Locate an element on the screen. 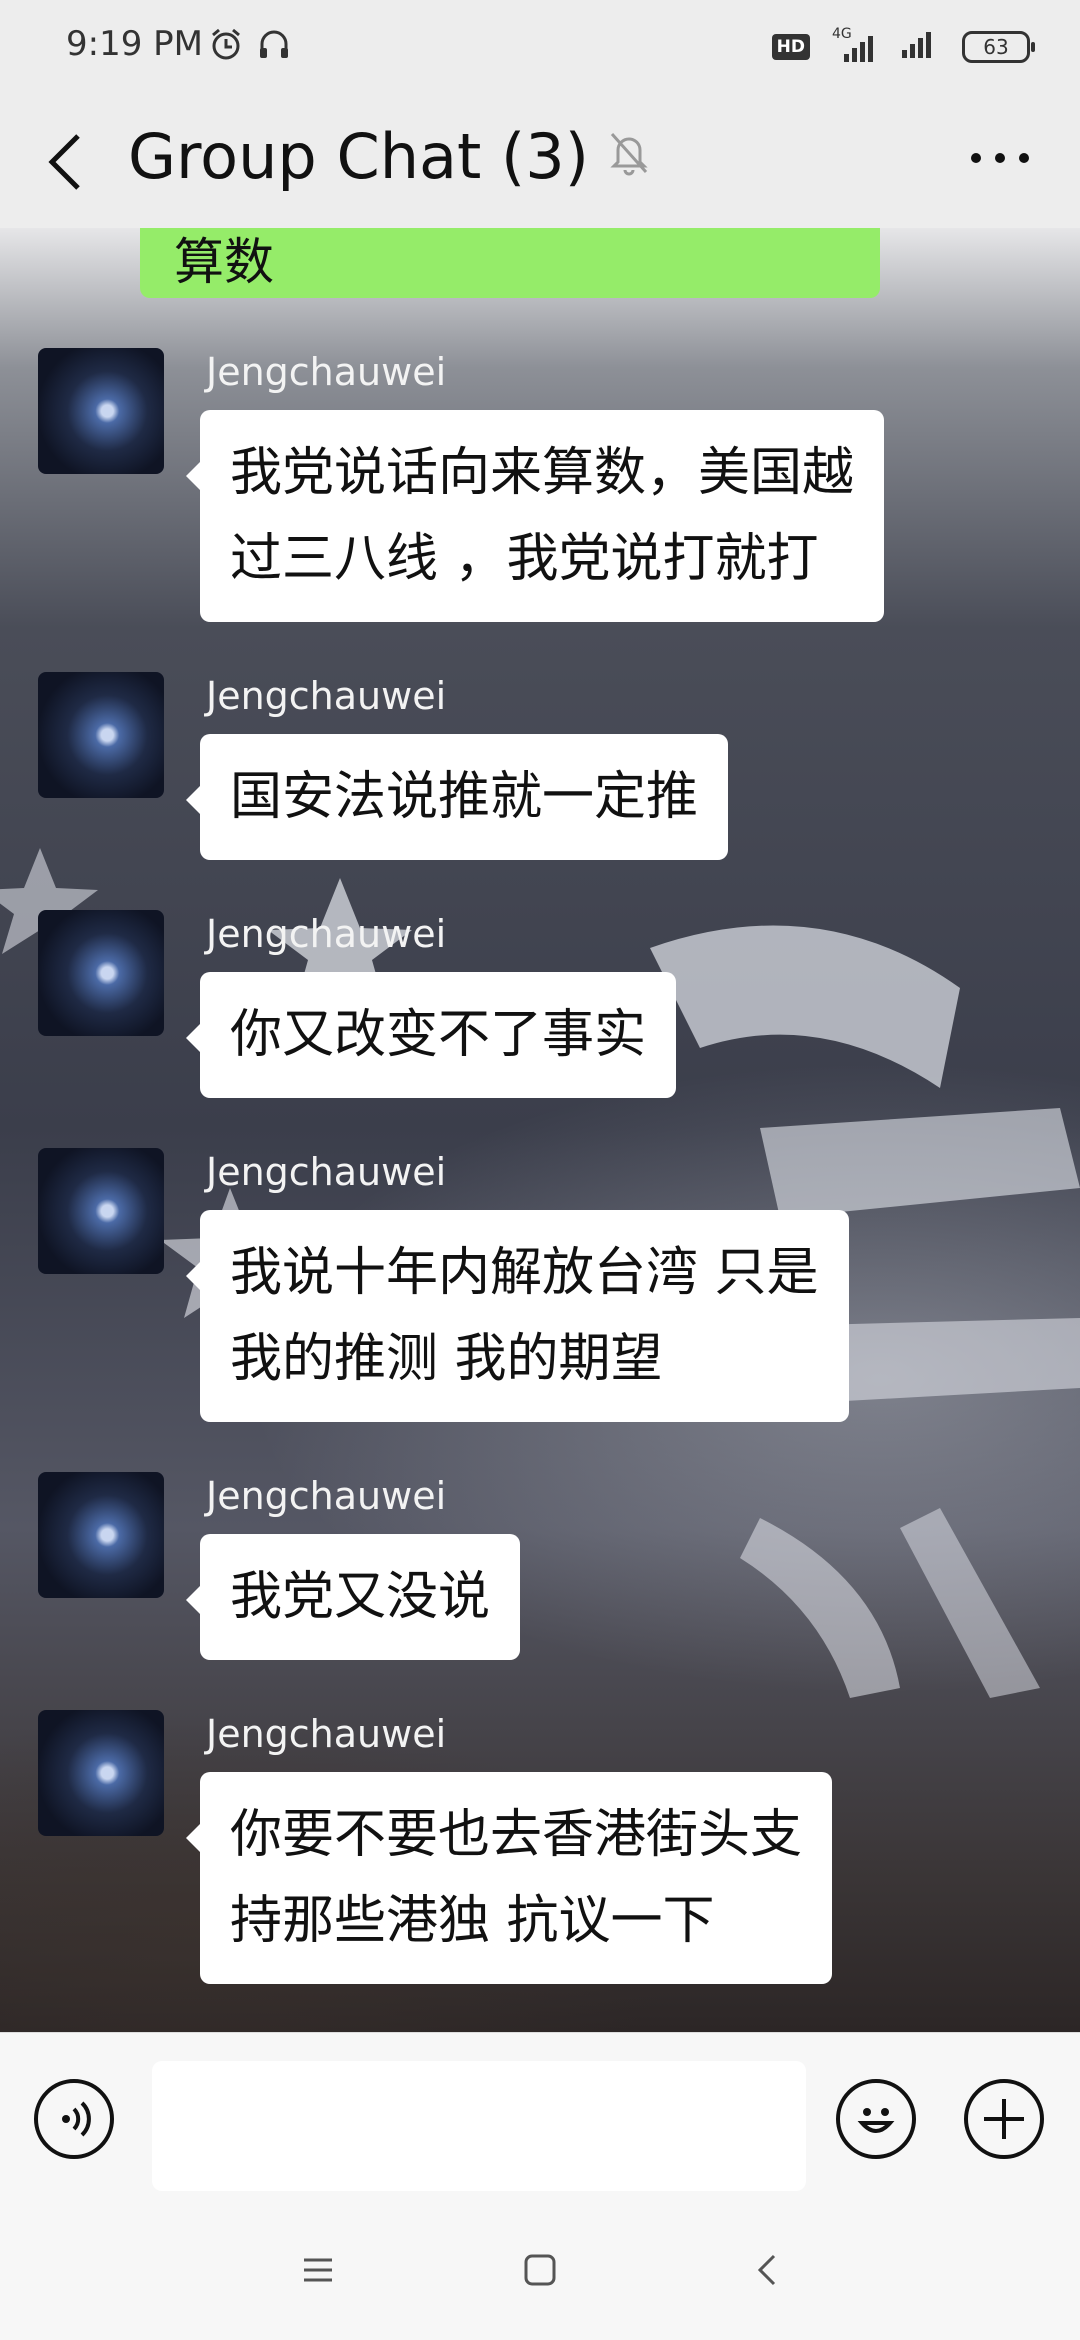 The height and width of the screenshot is (2340, 1080). message-input is located at coordinates (479, 2126).